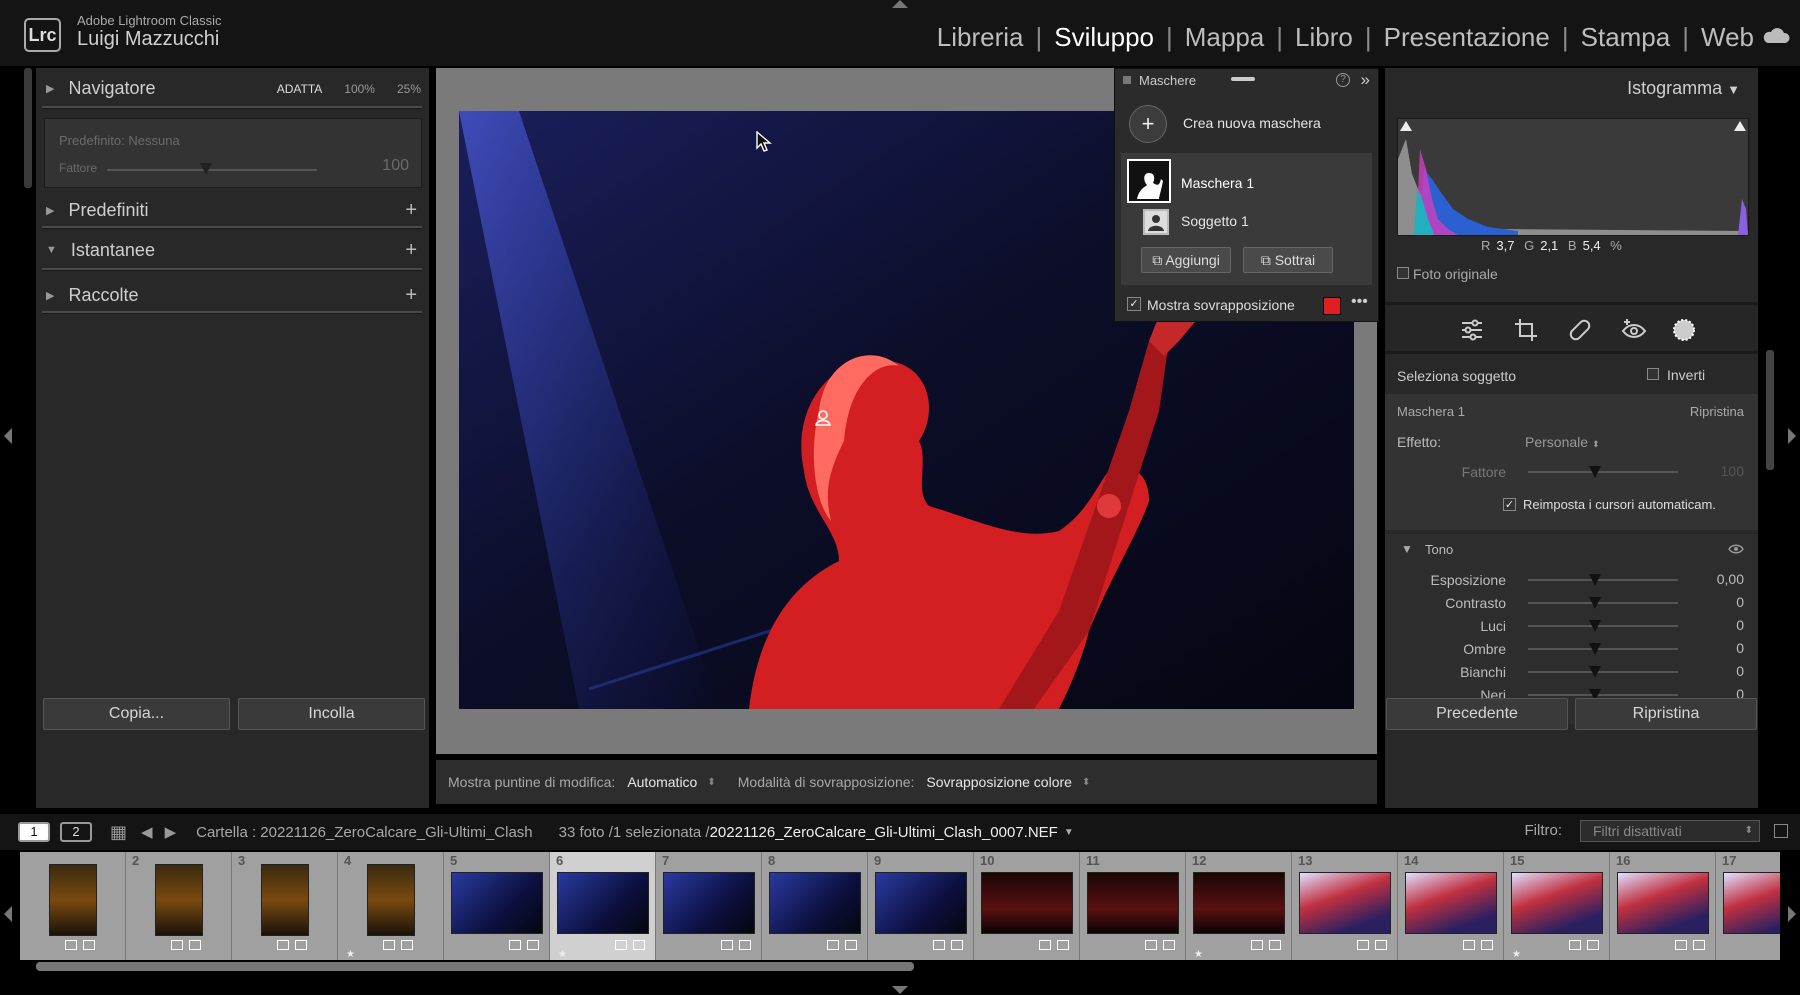 Image resolution: width=1800 pixels, height=995 pixels. I want to click on filmstrip-scroll-left-icon, so click(8, 914).